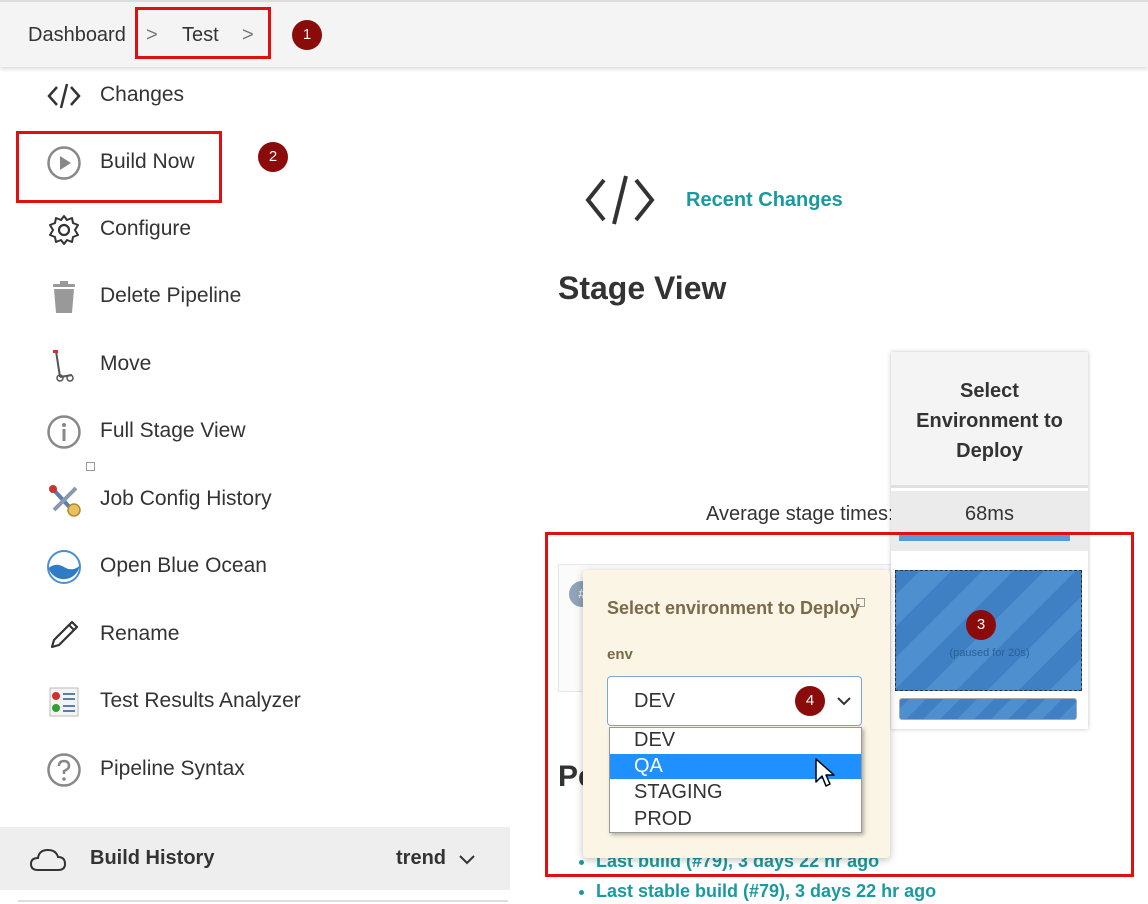  I want to click on help-icon, so click(64, 770).